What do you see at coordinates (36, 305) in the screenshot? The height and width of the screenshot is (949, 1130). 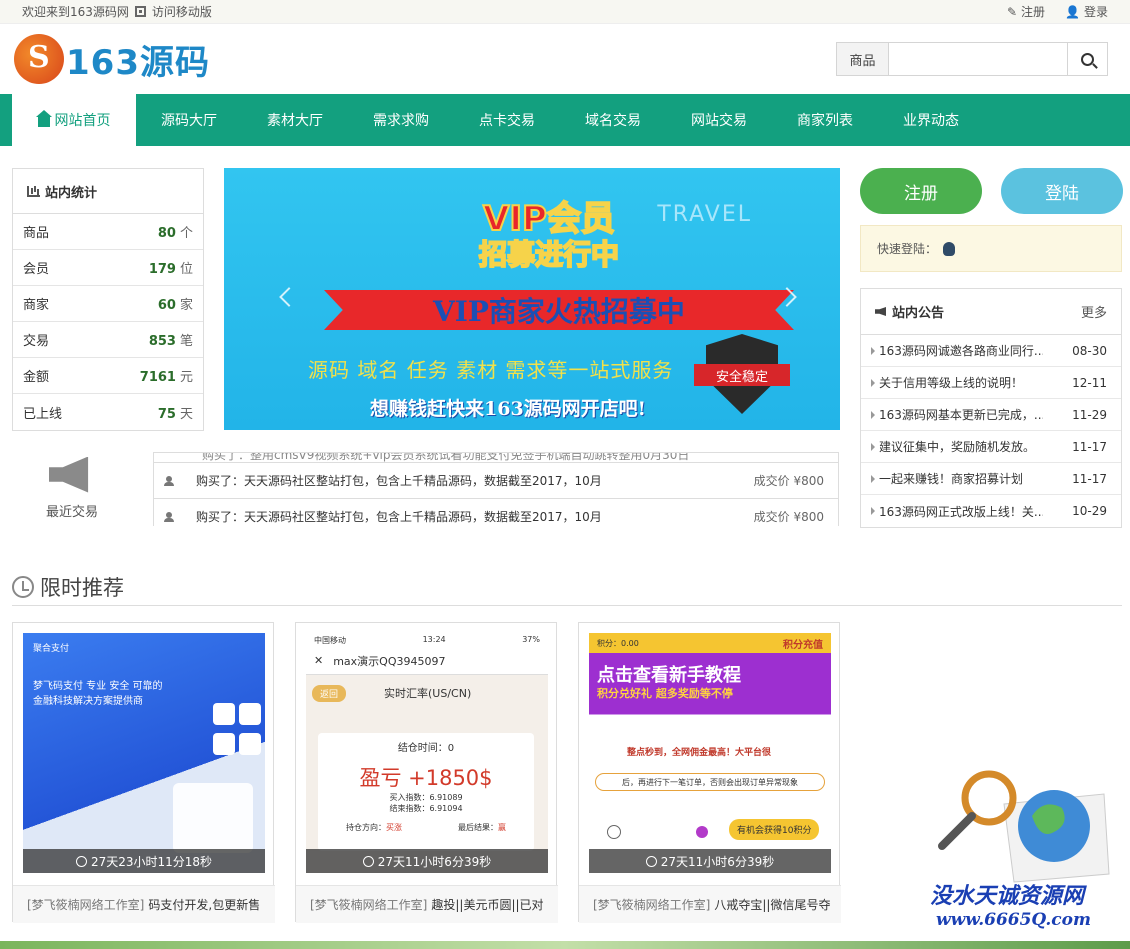 I see `stat-label: 商家` at bounding box center [36, 305].